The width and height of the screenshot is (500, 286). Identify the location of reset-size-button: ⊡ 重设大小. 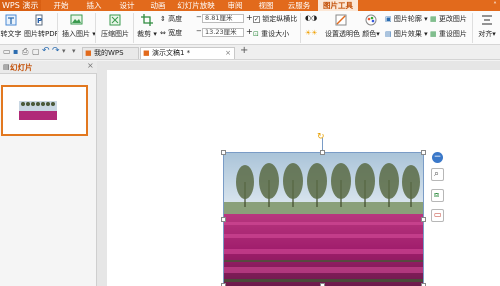
(271, 34).